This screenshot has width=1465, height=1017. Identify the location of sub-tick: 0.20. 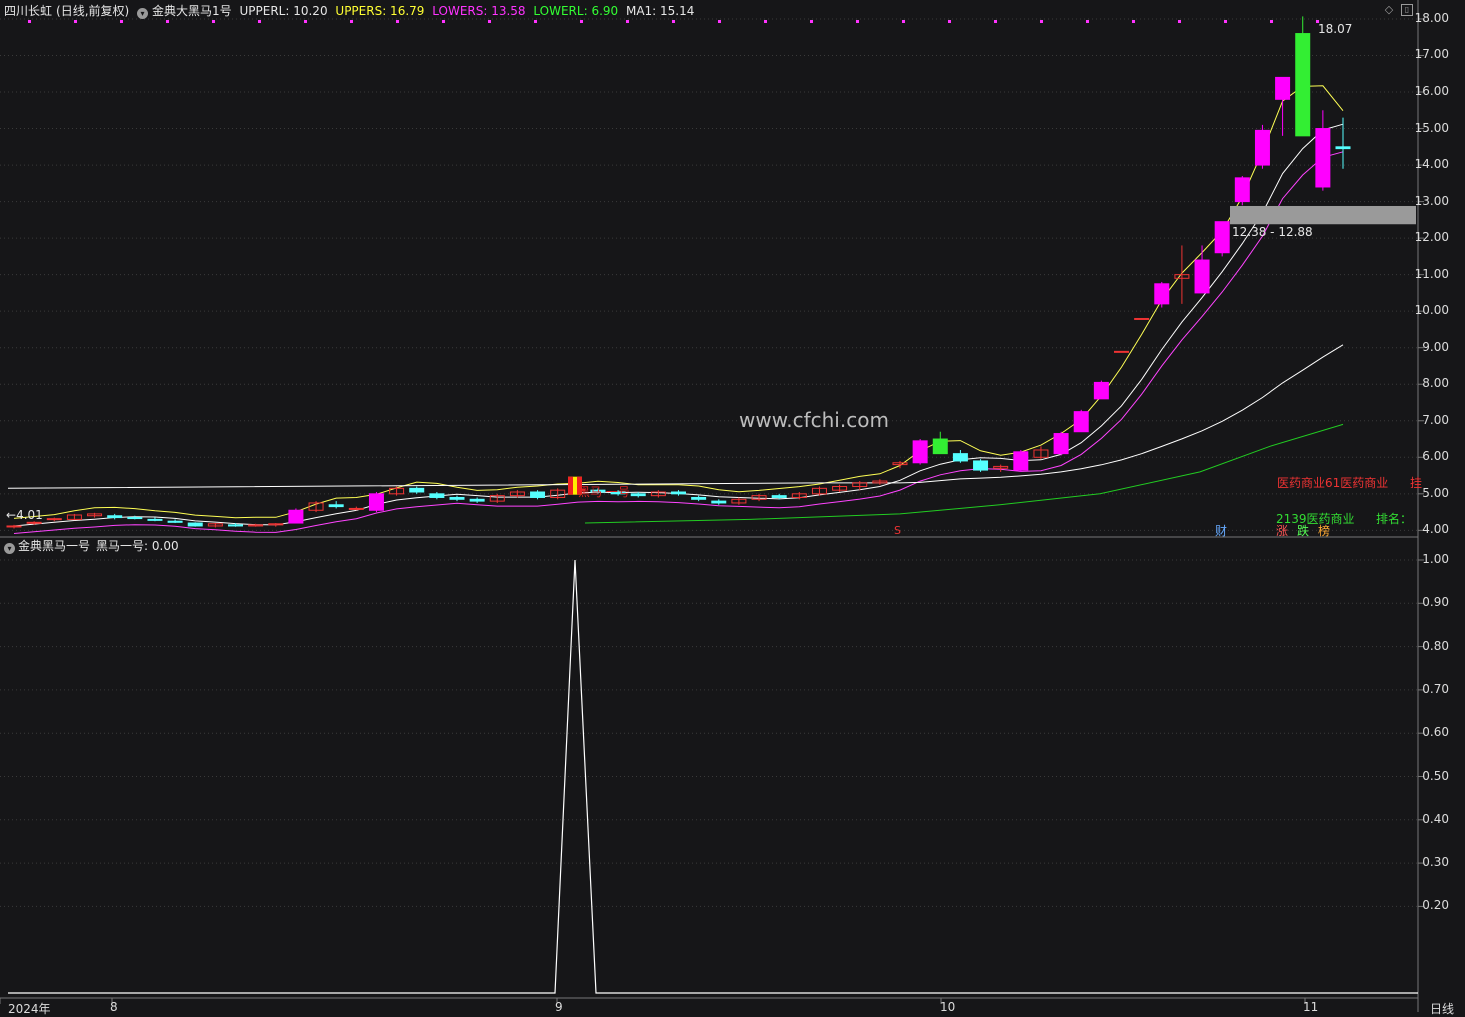
(1435, 905).